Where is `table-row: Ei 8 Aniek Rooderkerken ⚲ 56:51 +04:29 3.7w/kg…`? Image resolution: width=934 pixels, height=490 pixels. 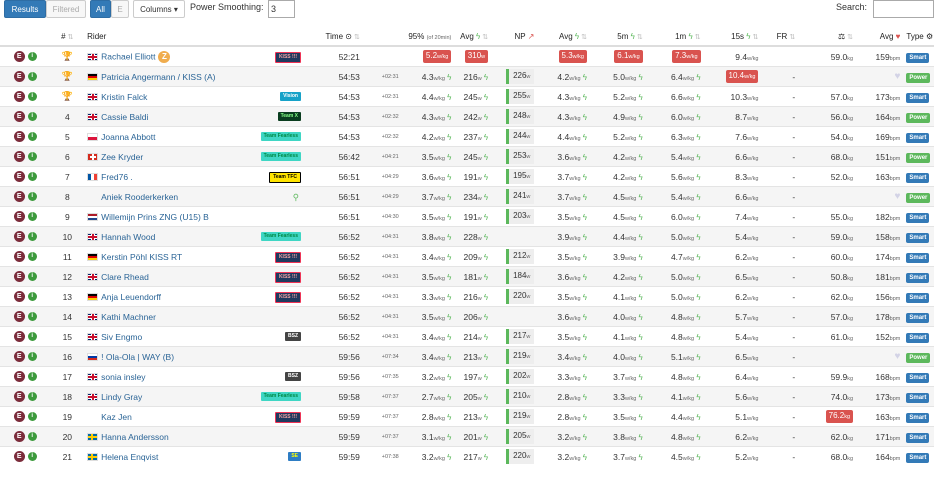 table-row: Ei 8 Aniek Rooderkerken ⚲ 56:51 +04:29 3.7w/kg… is located at coordinates (467, 196).